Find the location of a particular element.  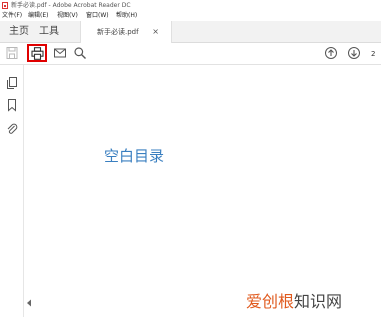

email-icon is located at coordinates (60, 53).